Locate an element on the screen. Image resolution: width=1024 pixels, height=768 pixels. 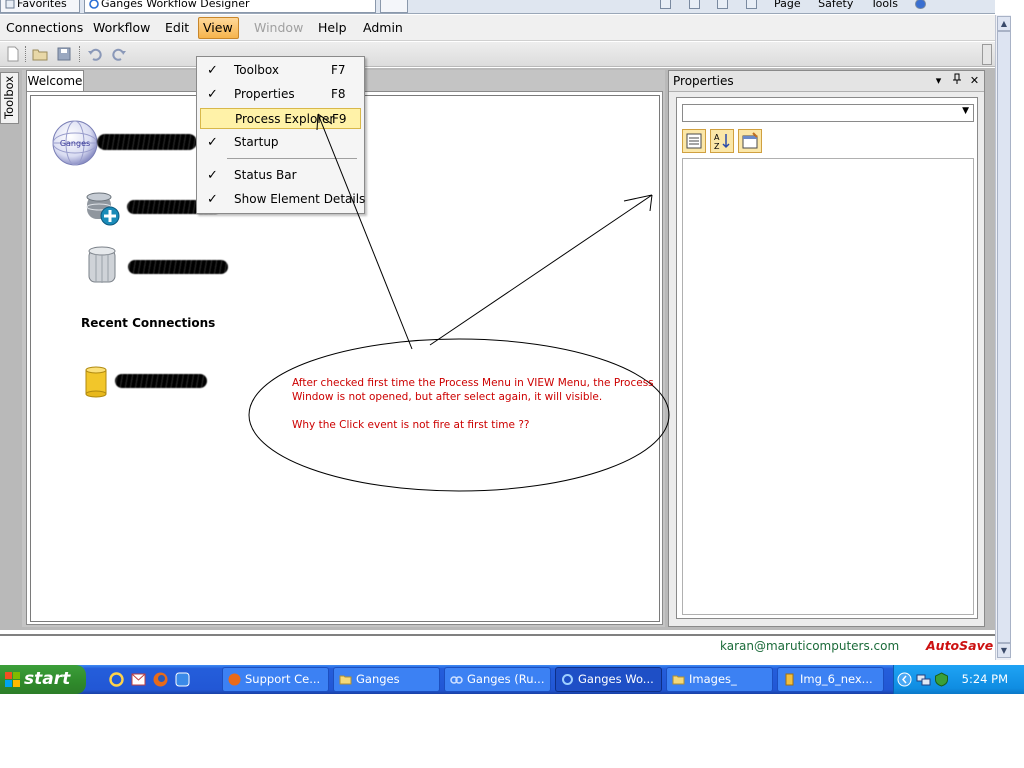
object-selector: ▼ is located at coordinates (828, 113).